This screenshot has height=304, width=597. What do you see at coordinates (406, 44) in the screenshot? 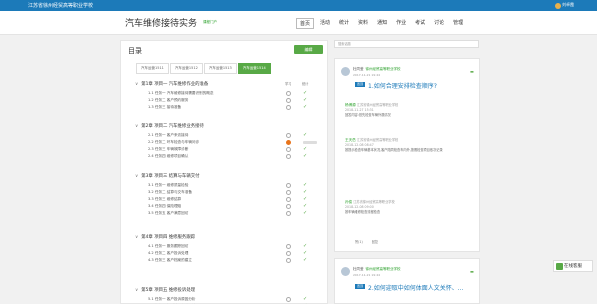
I see `search-input: 搜索话题` at bounding box center [406, 44].